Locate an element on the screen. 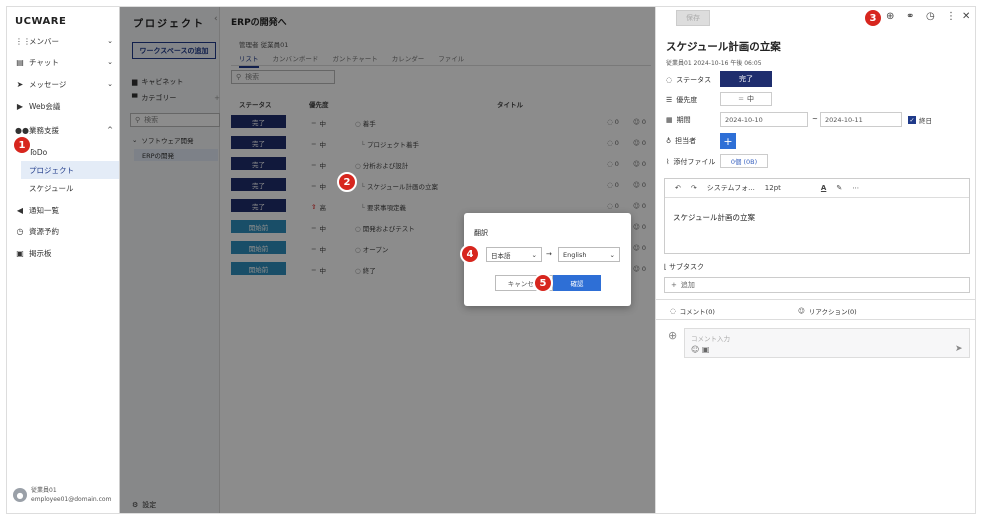 The width and height of the screenshot is (989, 527). confirm-button: 確認 is located at coordinates (577, 283).